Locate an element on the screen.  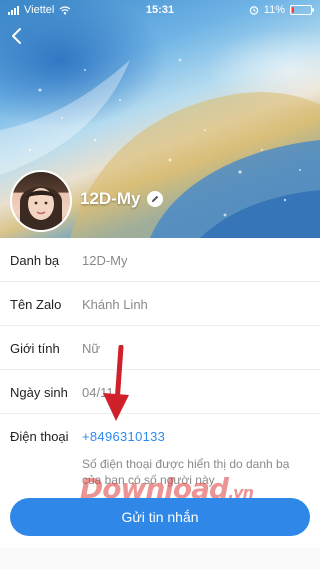
avatar is located at coordinates (41, 201).